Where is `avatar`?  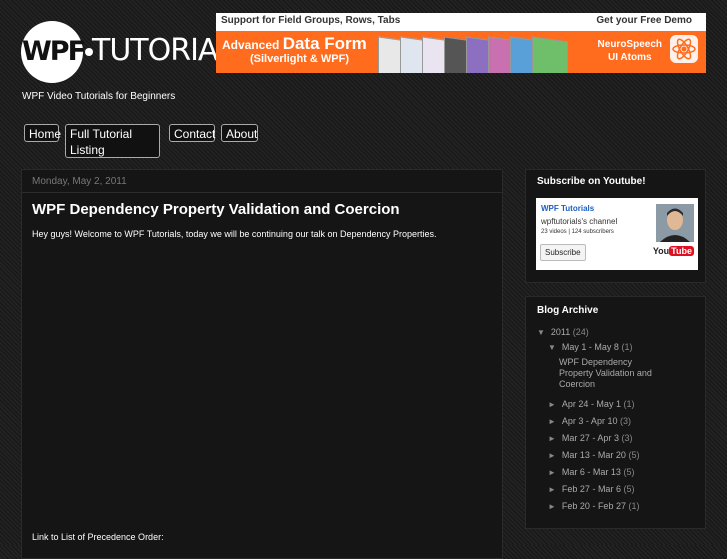
avatar is located at coordinates (675, 223).